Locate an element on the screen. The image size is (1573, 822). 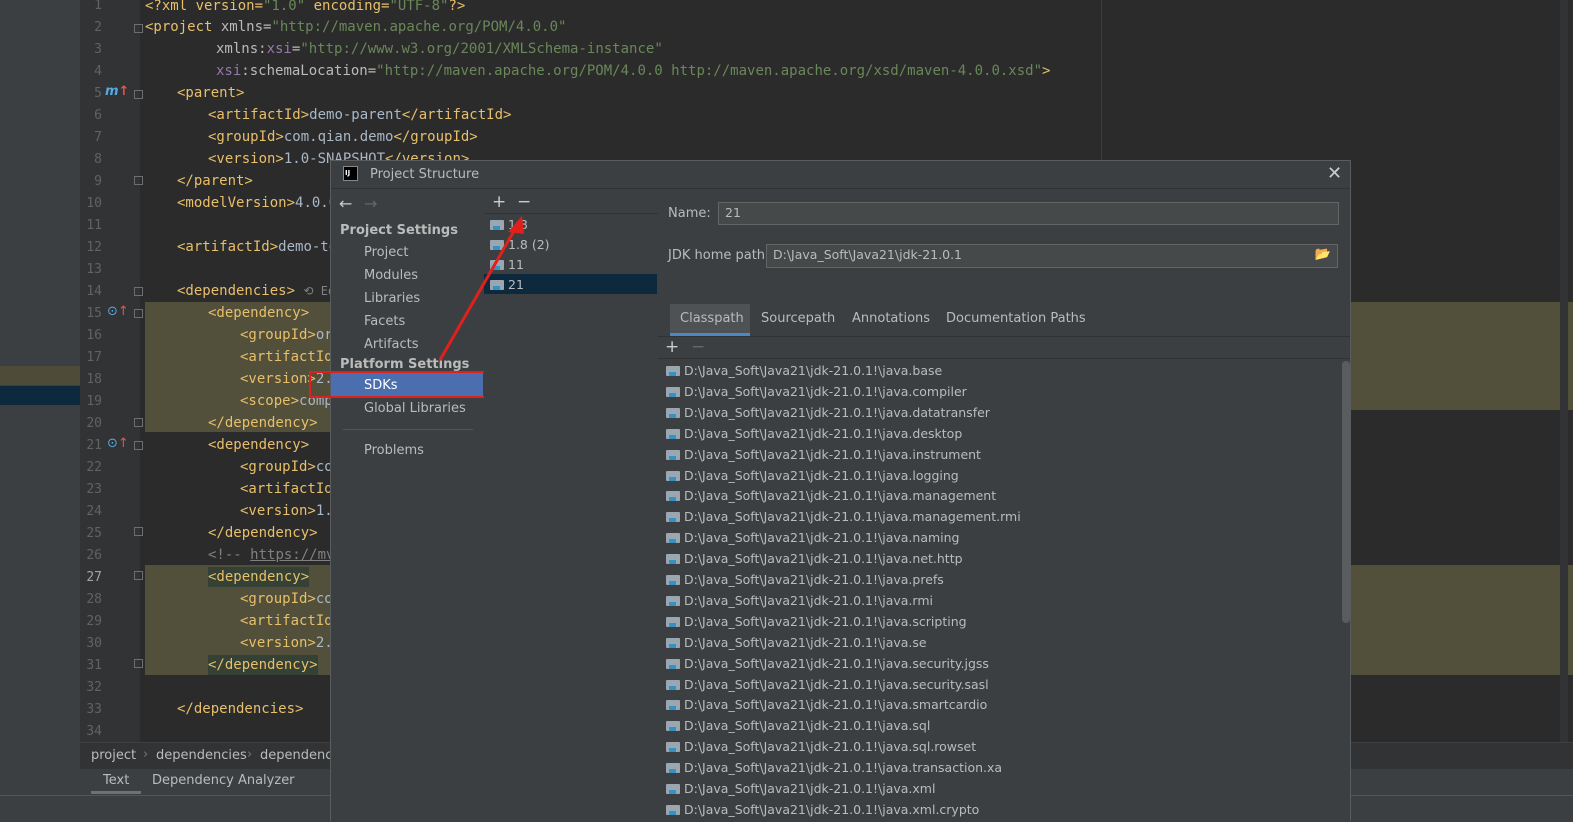
code-line: <groupId>or is located at coordinates (286, 335).